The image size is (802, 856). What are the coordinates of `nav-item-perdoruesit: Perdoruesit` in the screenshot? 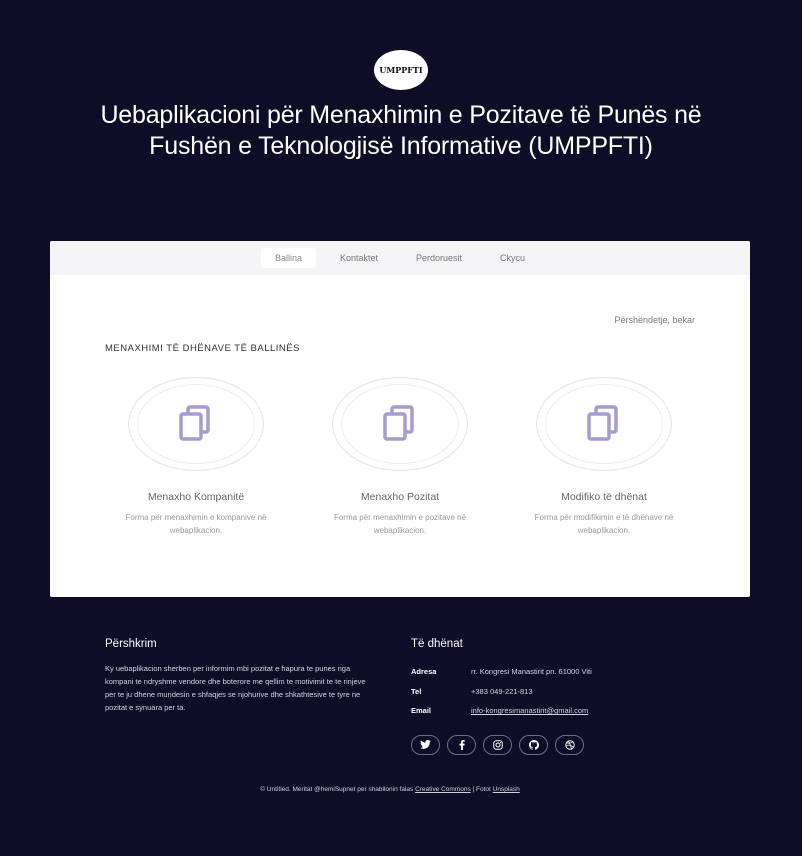 It's located at (439, 258).